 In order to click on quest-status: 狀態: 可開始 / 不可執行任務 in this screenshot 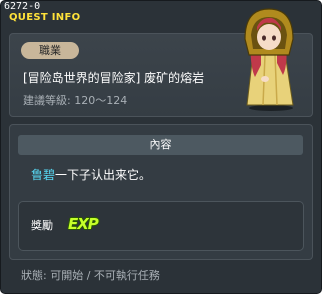, I will do `click(90, 275)`.